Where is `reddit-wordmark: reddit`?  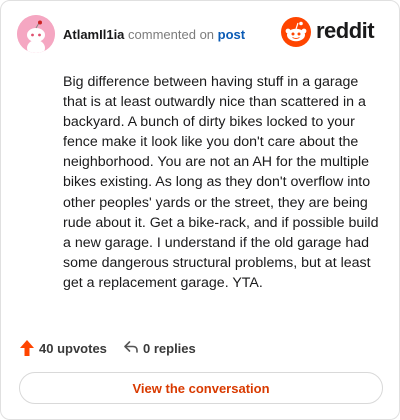
reddit-wordmark: reddit is located at coordinates (345, 30).